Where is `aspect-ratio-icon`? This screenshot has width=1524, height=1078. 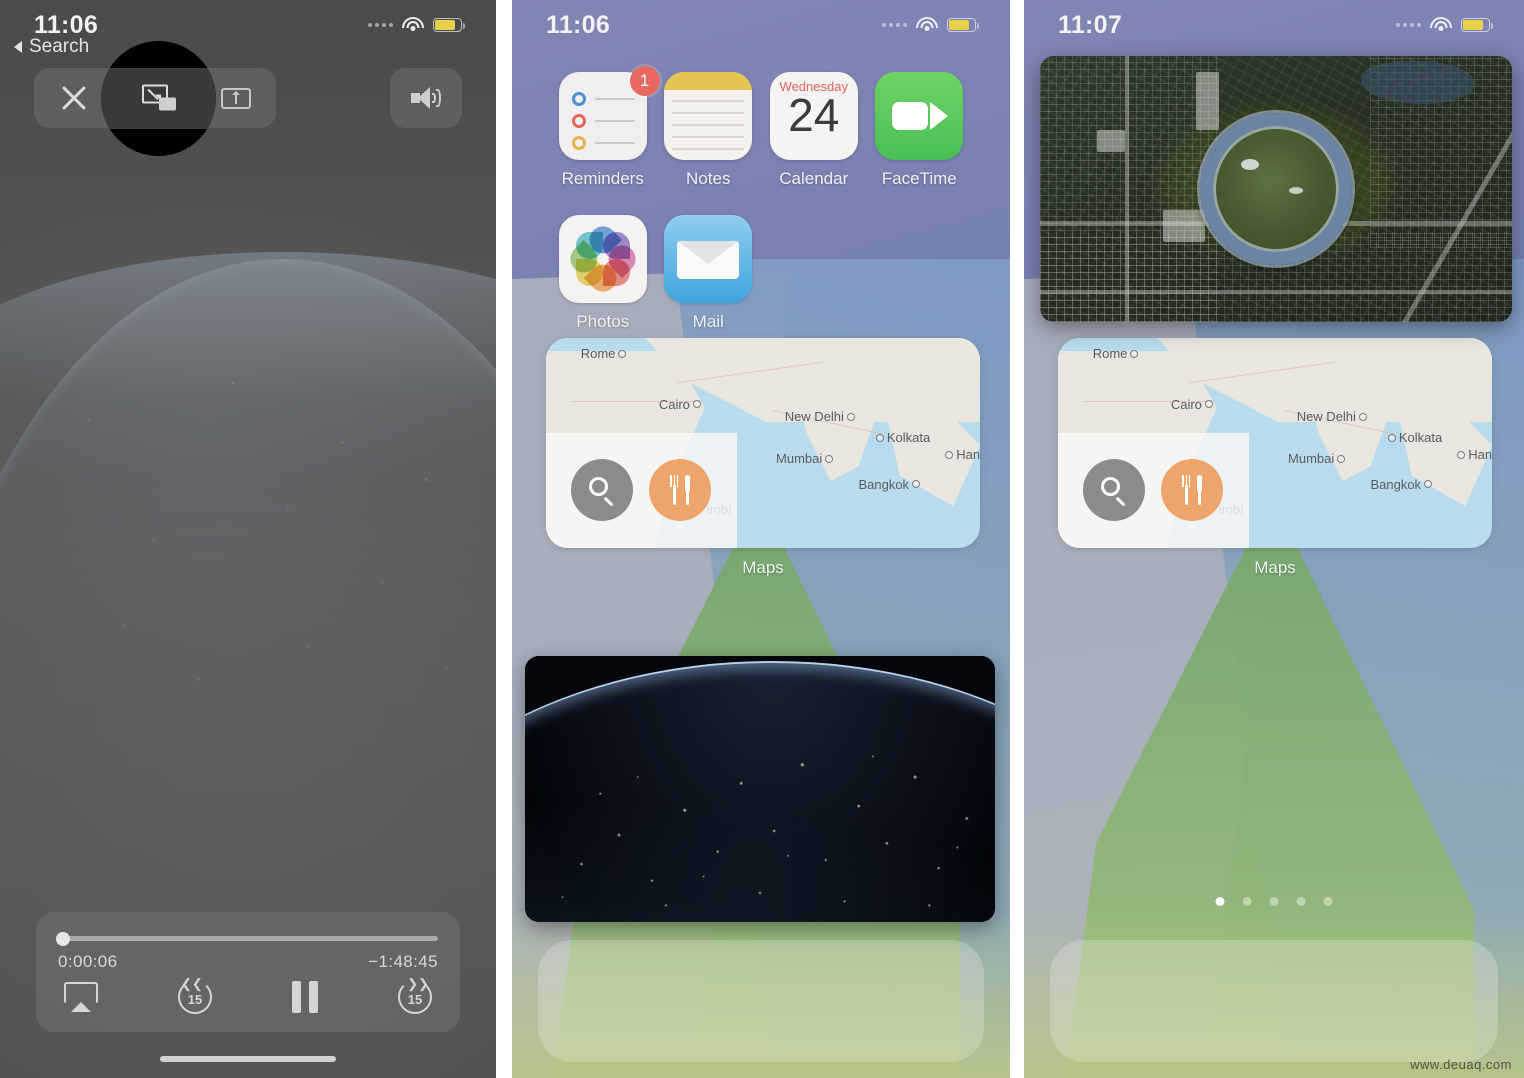 aspect-ratio-icon is located at coordinates (235, 98).